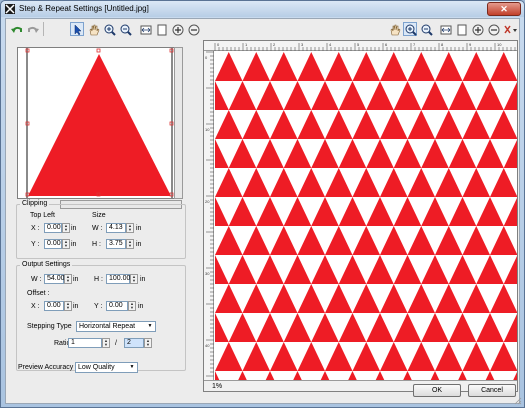  I want to click on zoom-out-icon-right, so click(426, 29).